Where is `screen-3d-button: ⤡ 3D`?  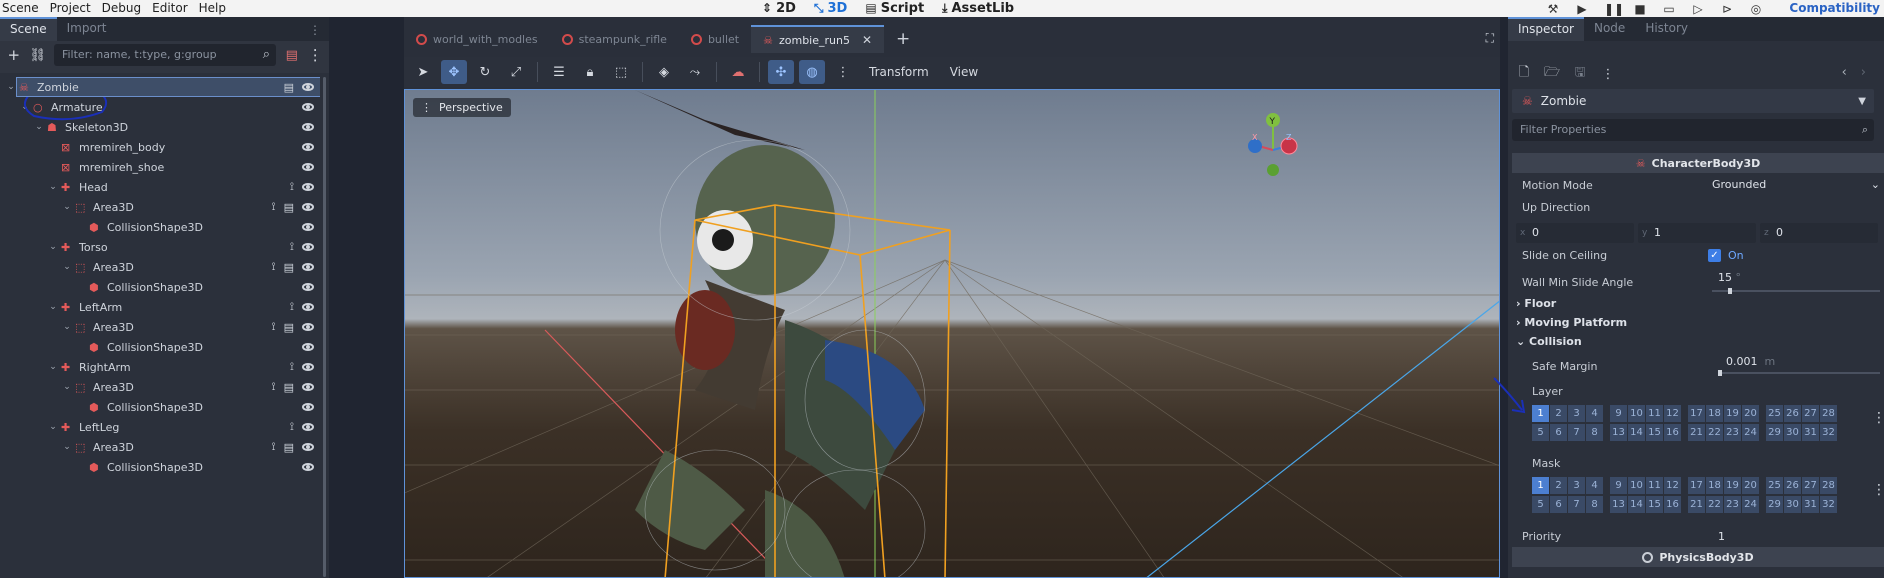 screen-3d-button: ⤡ 3D is located at coordinates (830, 8).